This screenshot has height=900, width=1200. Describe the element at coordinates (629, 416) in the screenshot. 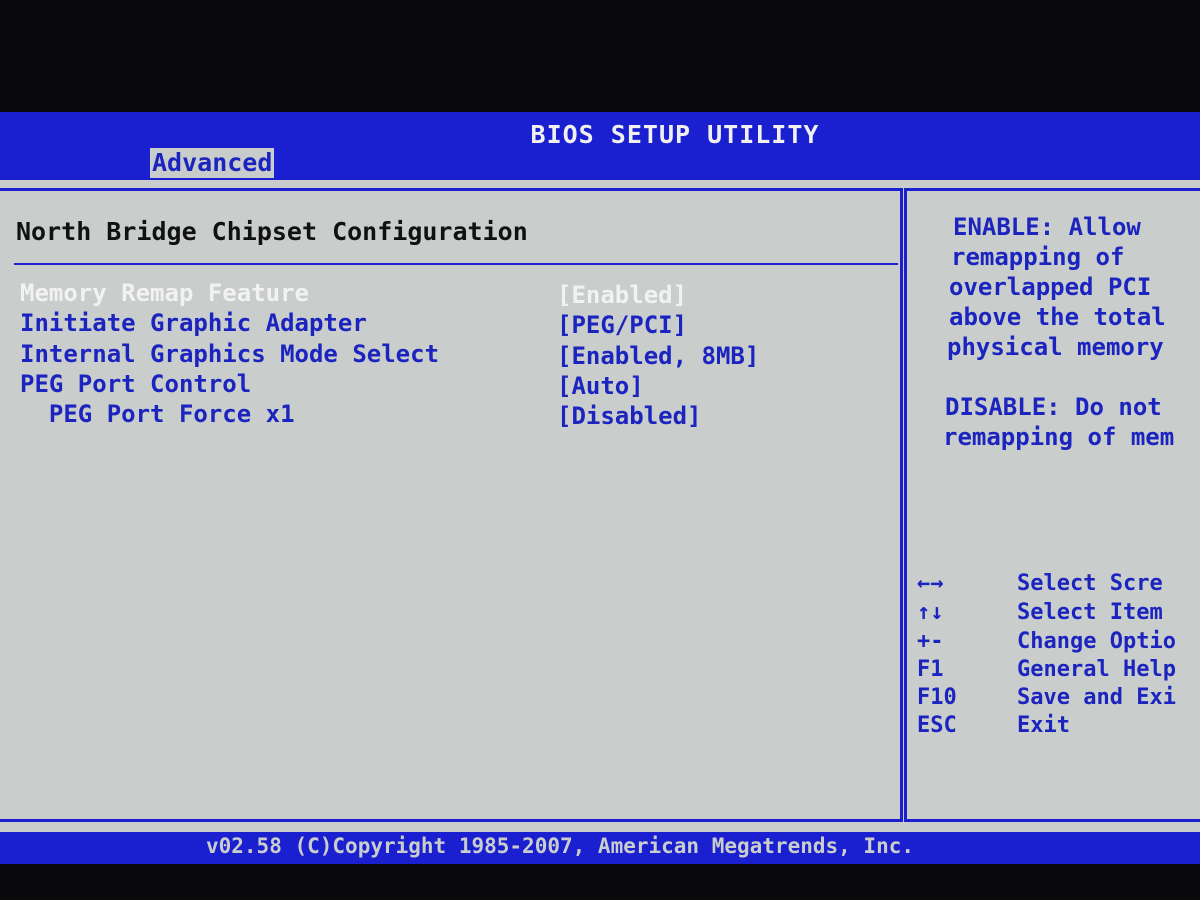

I see `setting-value: [Disabled]` at that location.